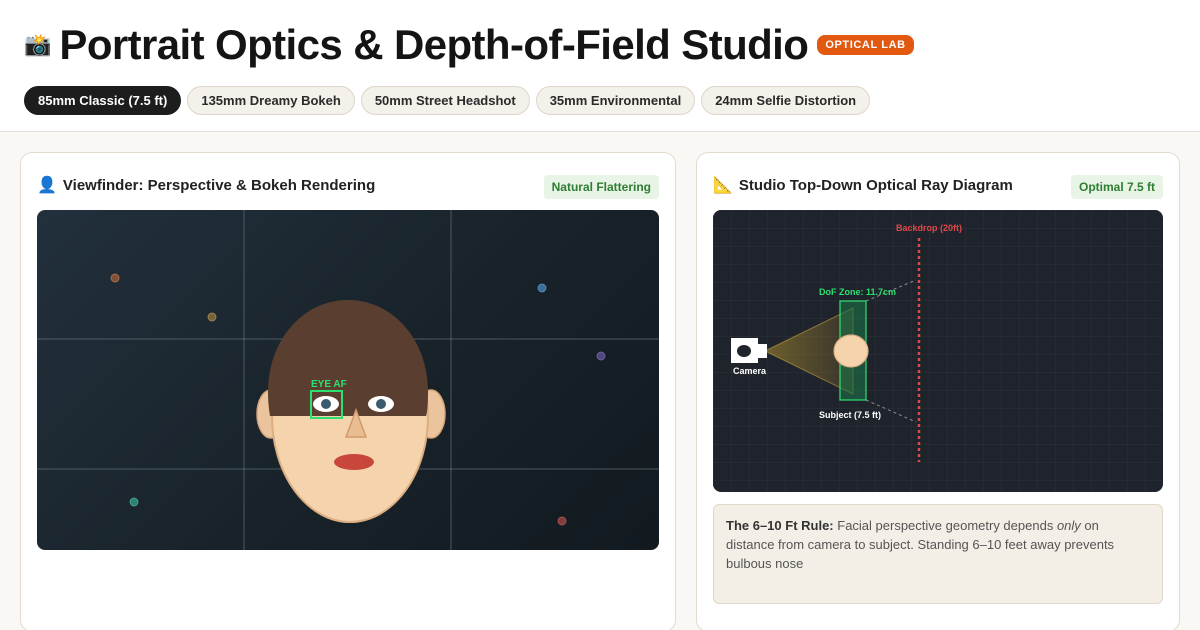  Describe the element at coordinates (857, 292) in the screenshot. I see `dof-zone-label: DoF Zone: 11.7cm` at that location.